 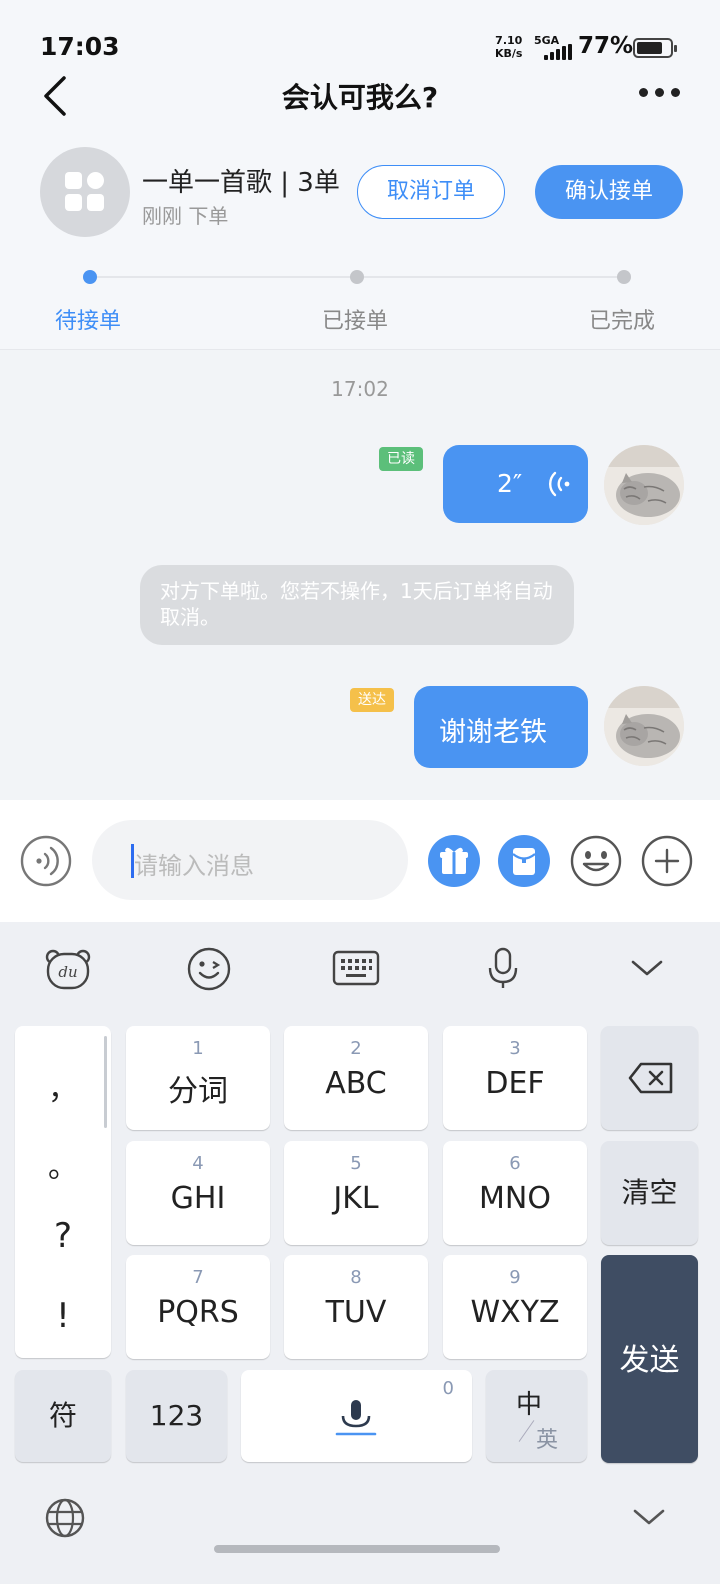 I want to click on svg-text: du, so click(x=67, y=972).